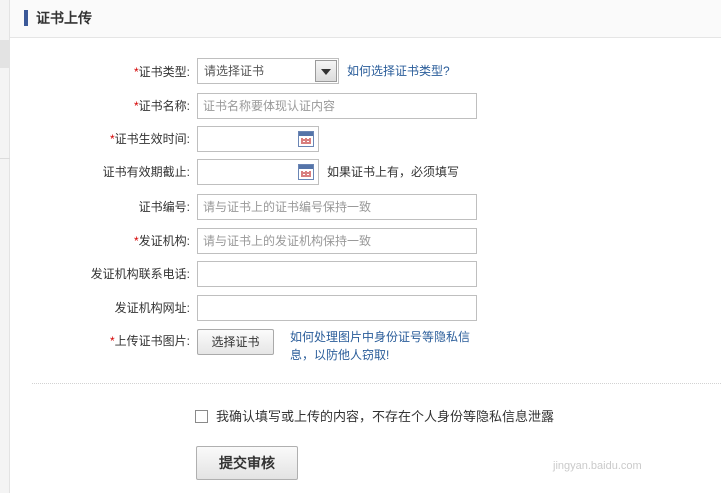  I want to click on issuer-phone-input, so click(337, 274).